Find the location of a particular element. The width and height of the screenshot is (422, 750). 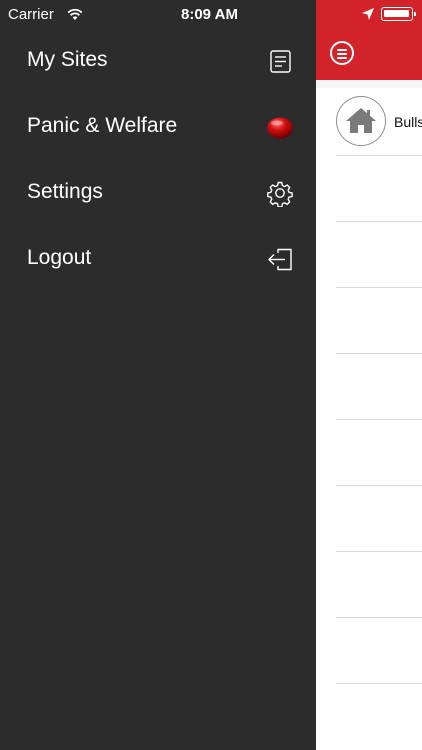

location-arrow-icon is located at coordinates (368, 14).